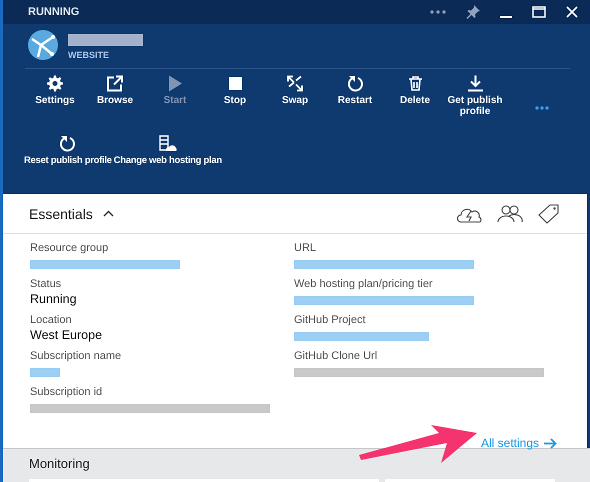  What do you see at coordinates (54, 299) in the screenshot?
I see `field-value: Running` at bounding box center [54, 299].